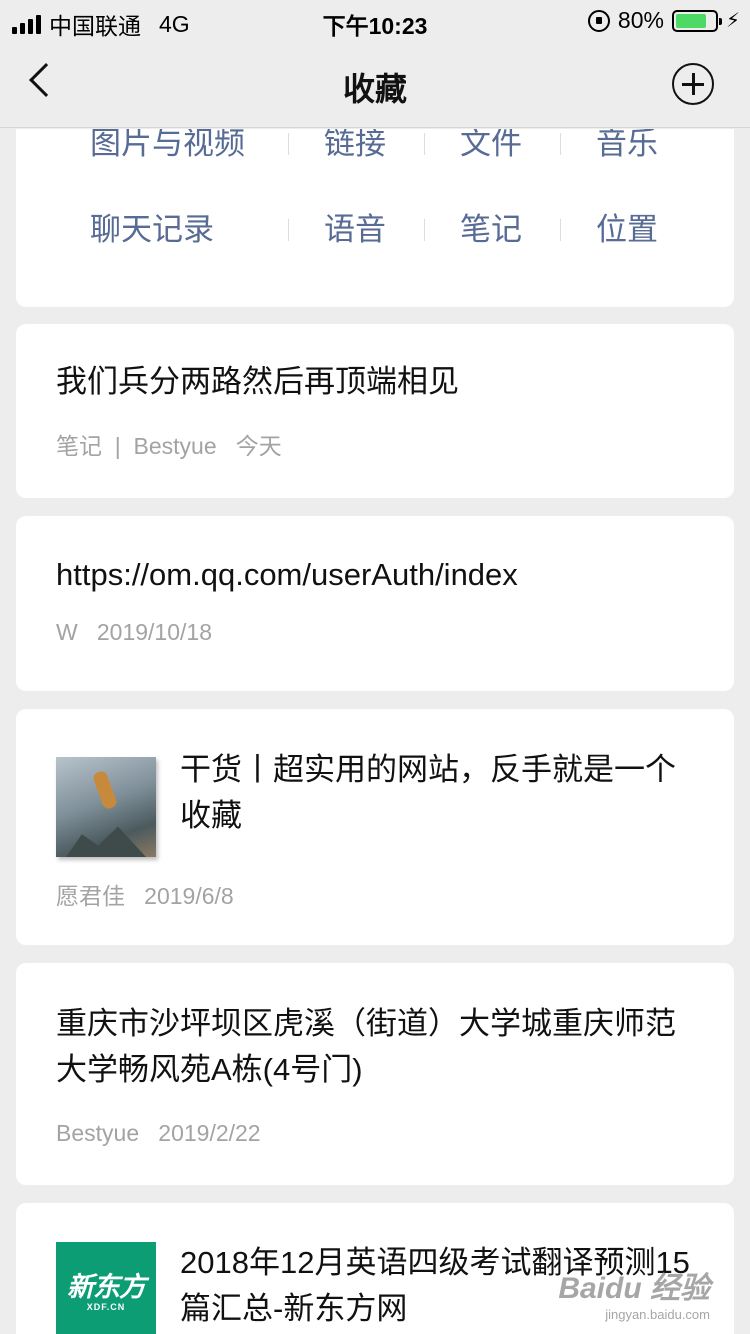 The image size is (750, 1334). Describe the element at coordinates (693, 84) in the screenshot. I see `add-icon` at that location.